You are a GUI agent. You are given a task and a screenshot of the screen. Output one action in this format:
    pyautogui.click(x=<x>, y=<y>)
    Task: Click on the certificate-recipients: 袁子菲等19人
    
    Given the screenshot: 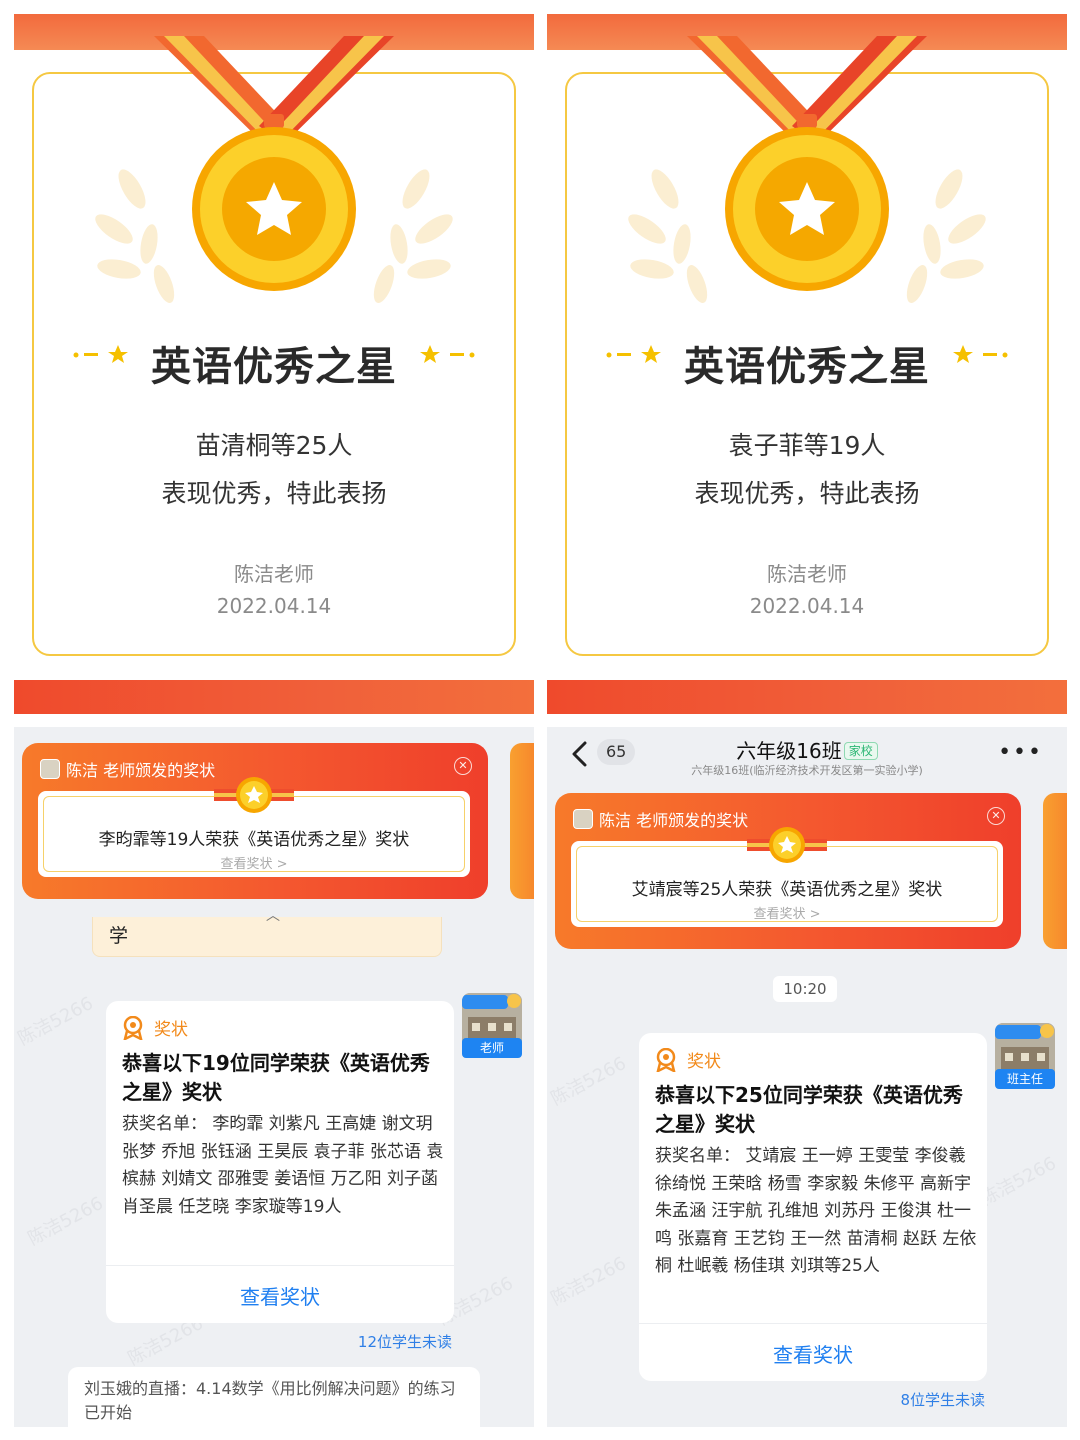 What is the action you would take?
    pyautogui.click(x=807, y=445)
    